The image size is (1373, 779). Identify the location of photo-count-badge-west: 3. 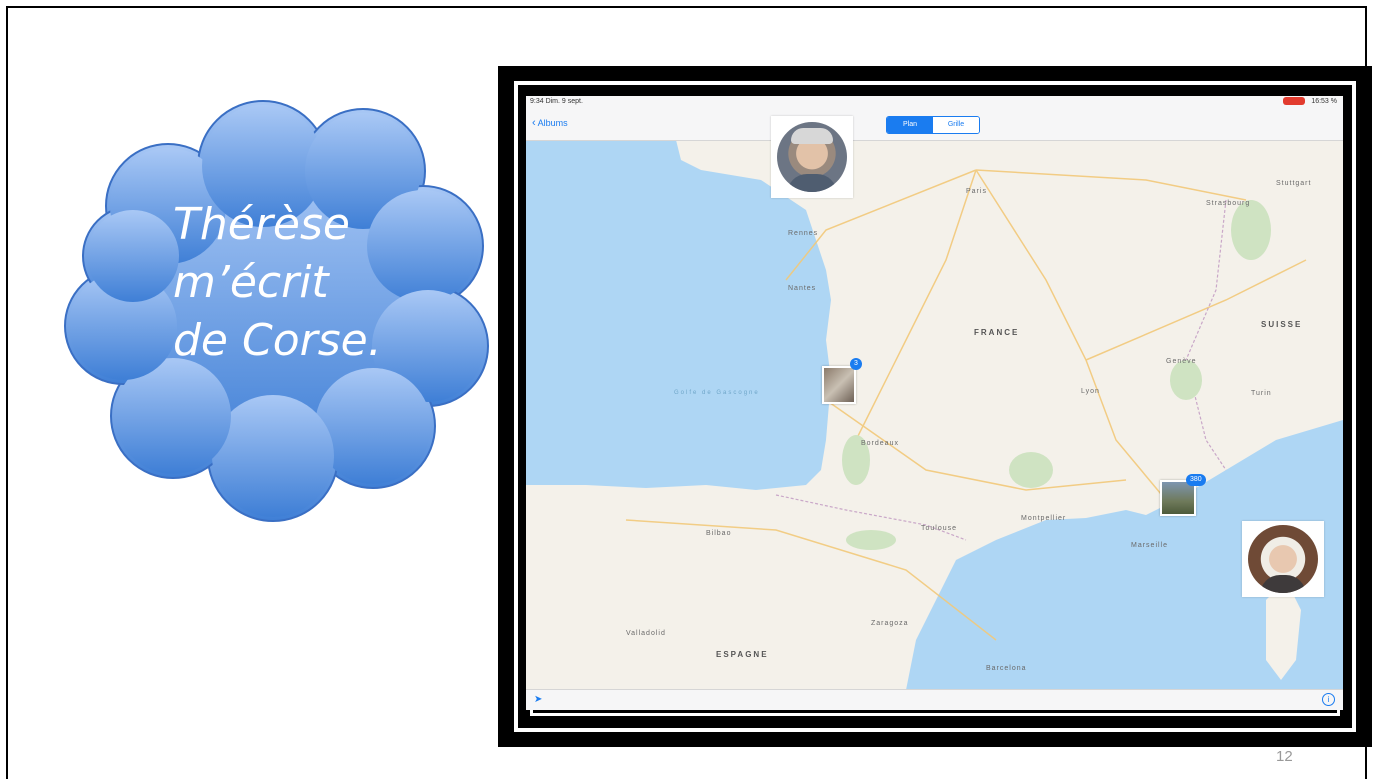
(856, 364).